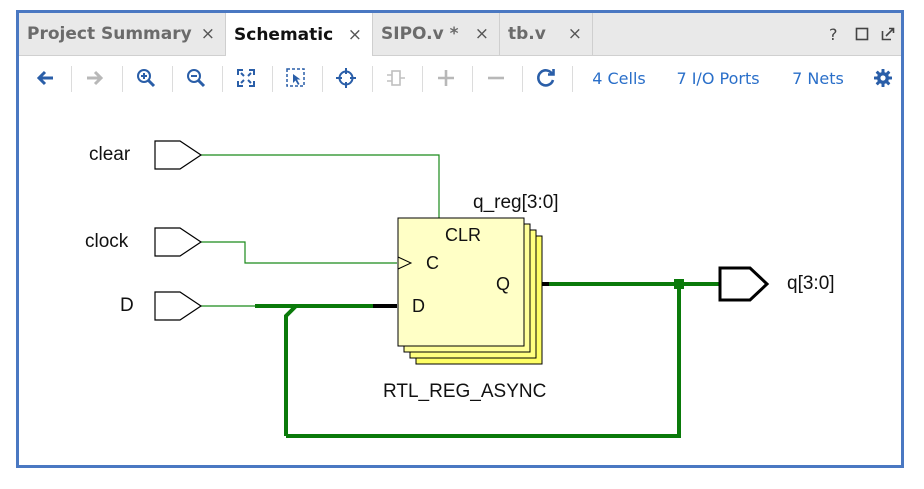 The image size is (924, 489). What do you see at coordinates (46, 78) in the screenshot?
I see `back-arrow-icon` at bounding box center [46, 78].